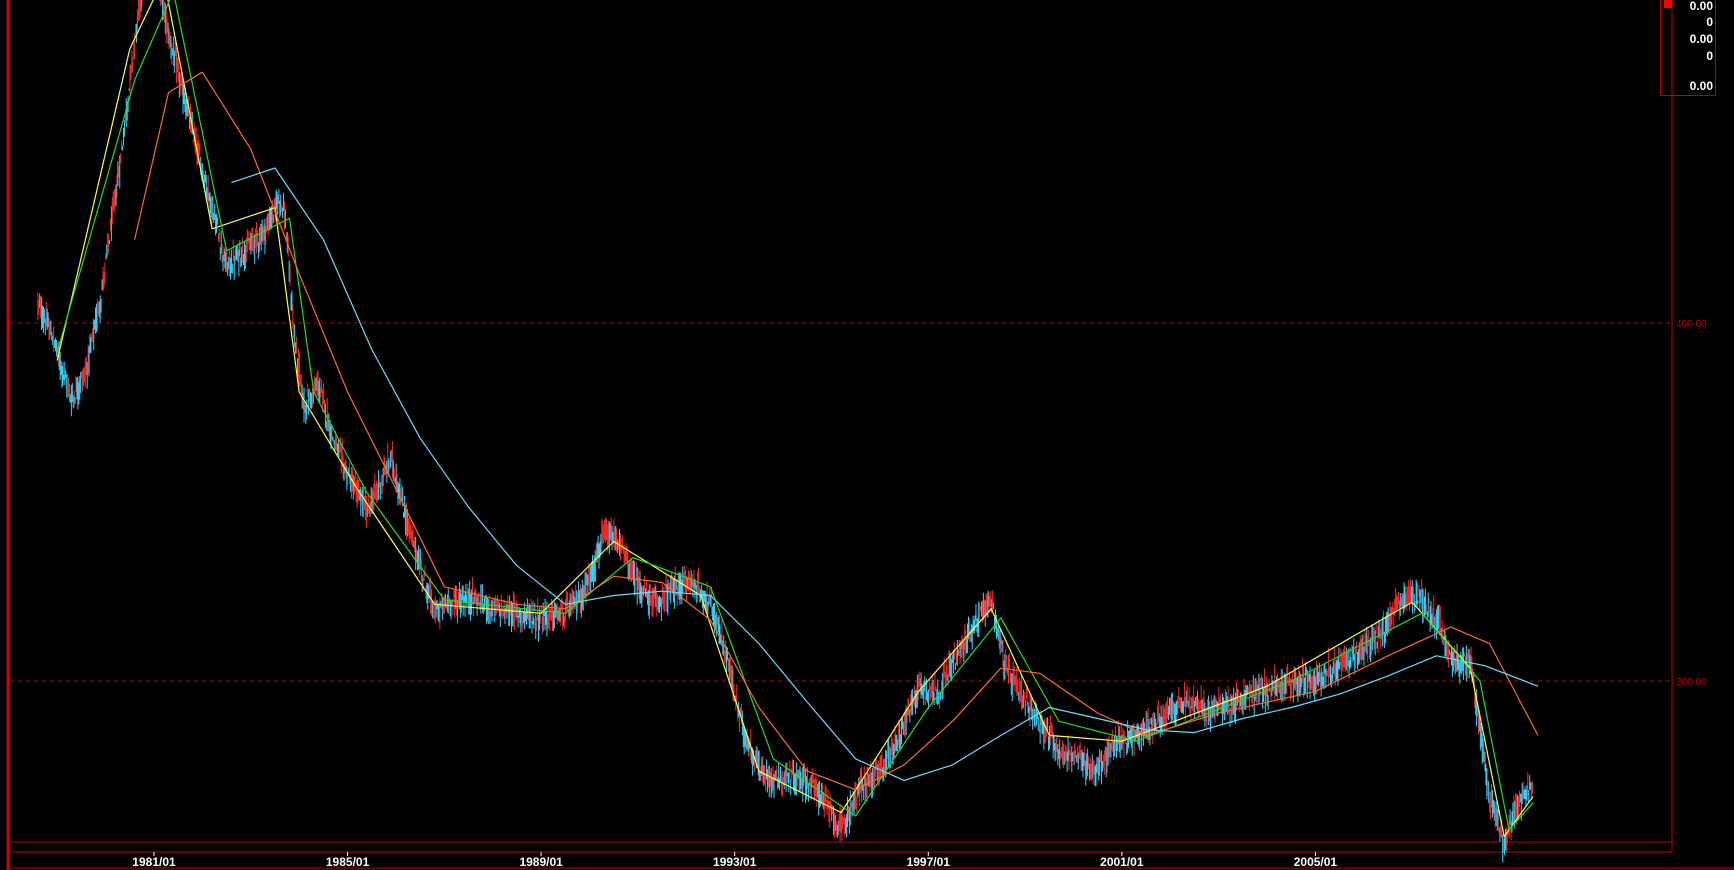  Describe the element at coordinates (541, 862) in the screenshot. I see `x-tick-label: 1989/01` at that location.